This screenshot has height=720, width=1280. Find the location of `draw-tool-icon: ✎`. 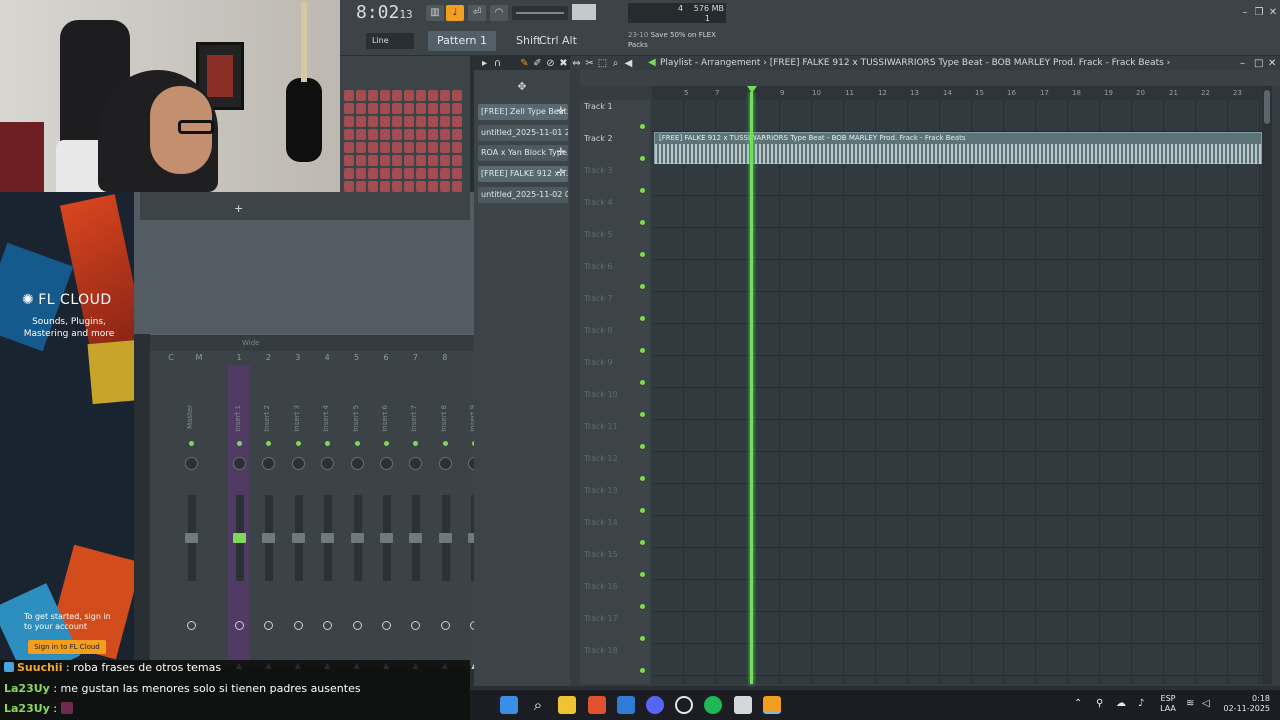

draw-tool-icon: ✎ is located at coordinates (524, 63).